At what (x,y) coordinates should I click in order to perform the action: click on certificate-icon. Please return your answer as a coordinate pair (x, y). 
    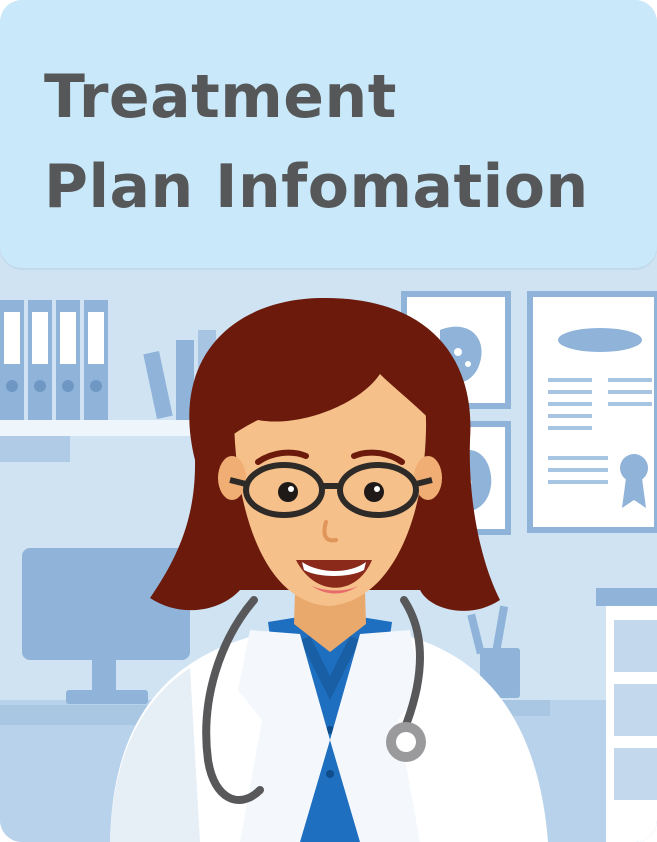
    Looking at the image, I should click on (592, 412).